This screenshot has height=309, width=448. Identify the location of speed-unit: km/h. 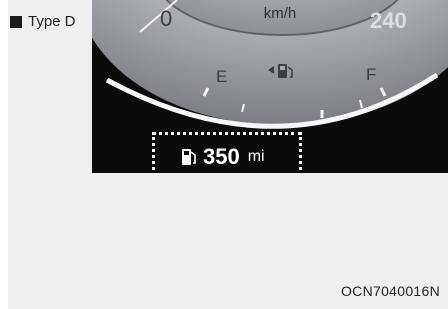
(280, 13).